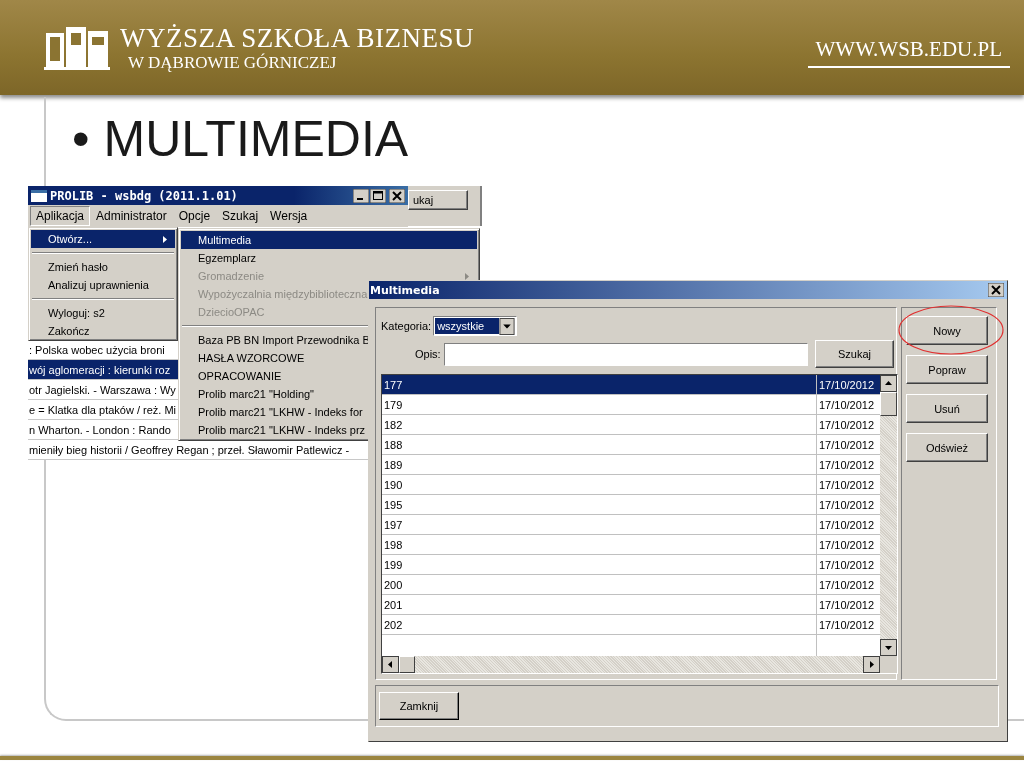  I want to click on table-cell-text: 198, so click(393, 545).